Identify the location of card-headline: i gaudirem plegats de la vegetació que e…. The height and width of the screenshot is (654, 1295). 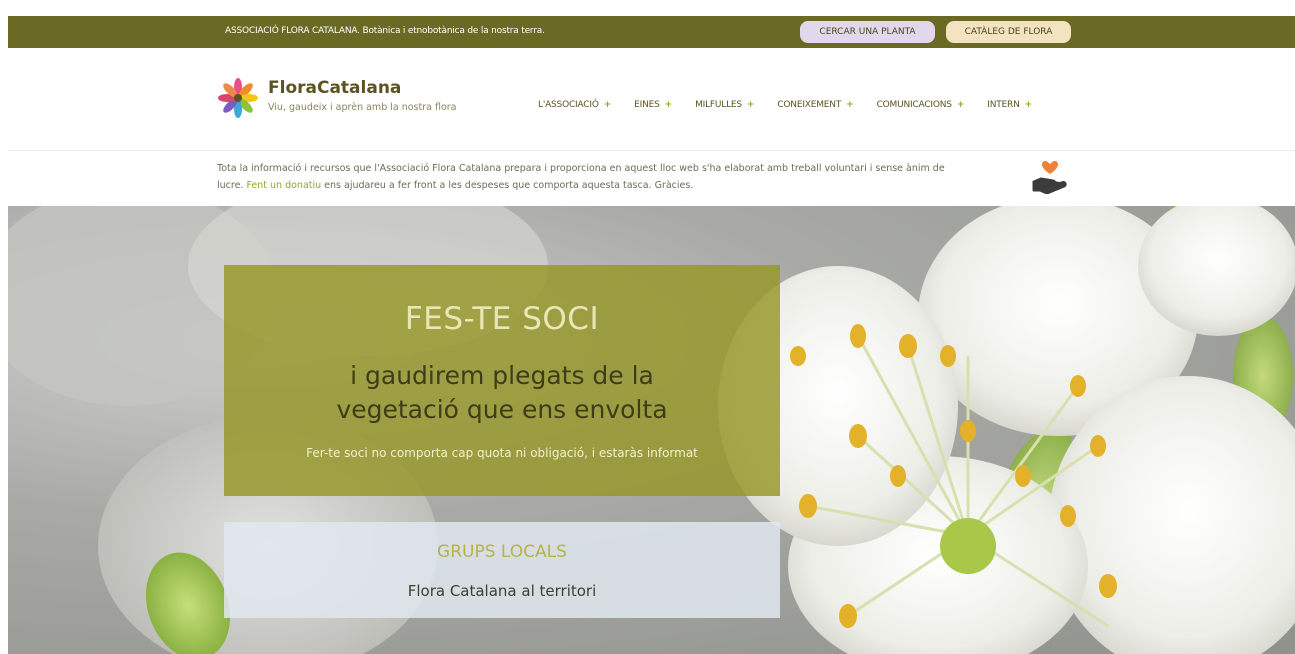
(502, 393).